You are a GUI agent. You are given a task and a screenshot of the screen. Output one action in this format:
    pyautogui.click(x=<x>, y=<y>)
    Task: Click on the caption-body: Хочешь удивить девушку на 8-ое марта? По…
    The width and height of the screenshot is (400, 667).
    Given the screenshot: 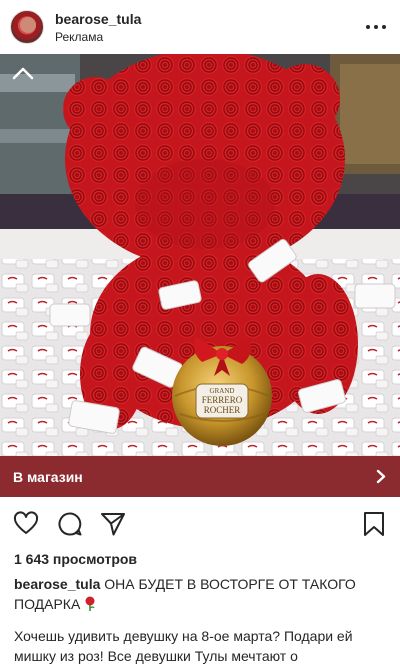 What is the action you would take?
    pyautogui.click(x=183, y=646)
    